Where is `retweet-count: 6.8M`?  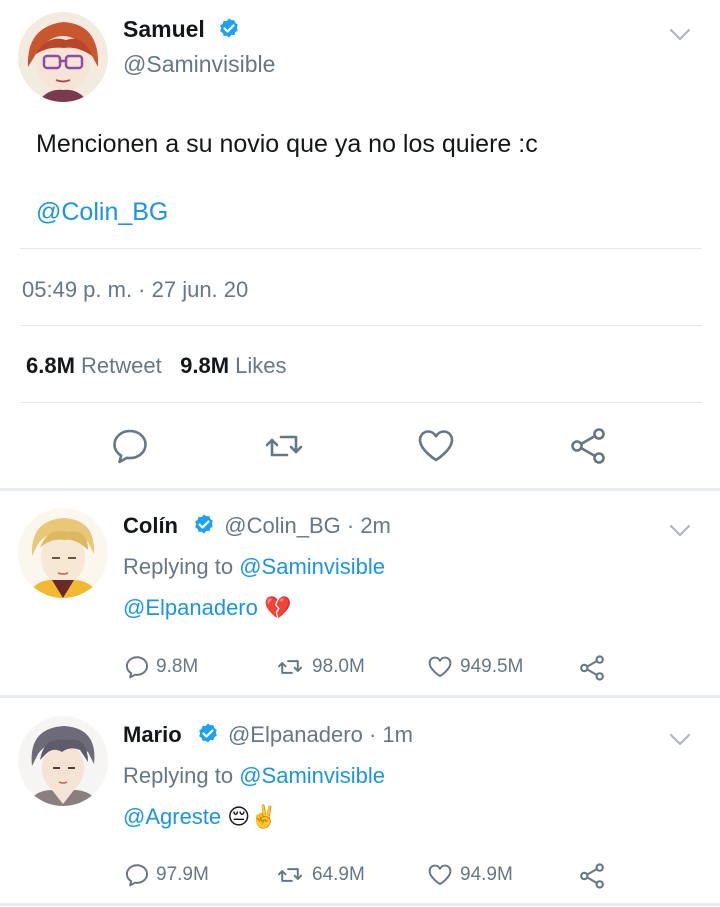 retweet-count: 6.8M is located at coordinates (50, 365).